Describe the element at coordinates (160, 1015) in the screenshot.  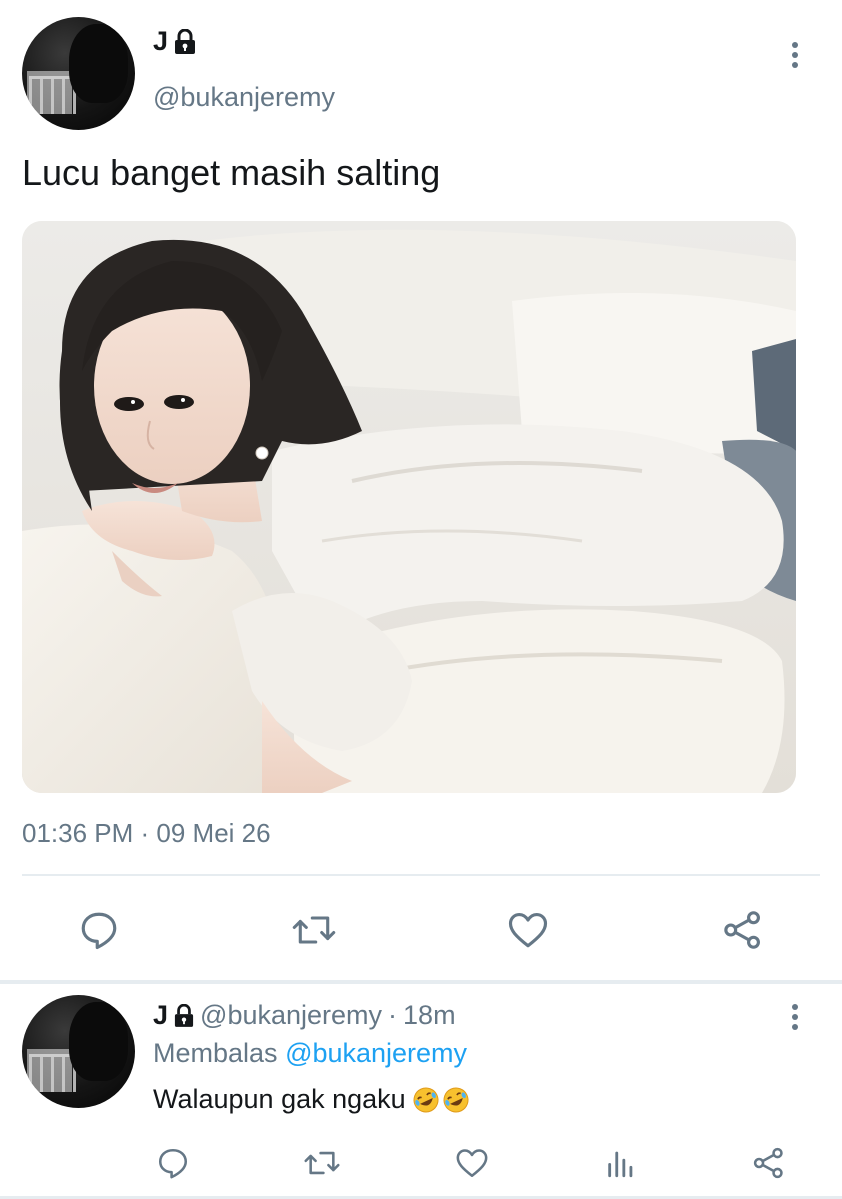
I see `reply-display-name: J` at that location.